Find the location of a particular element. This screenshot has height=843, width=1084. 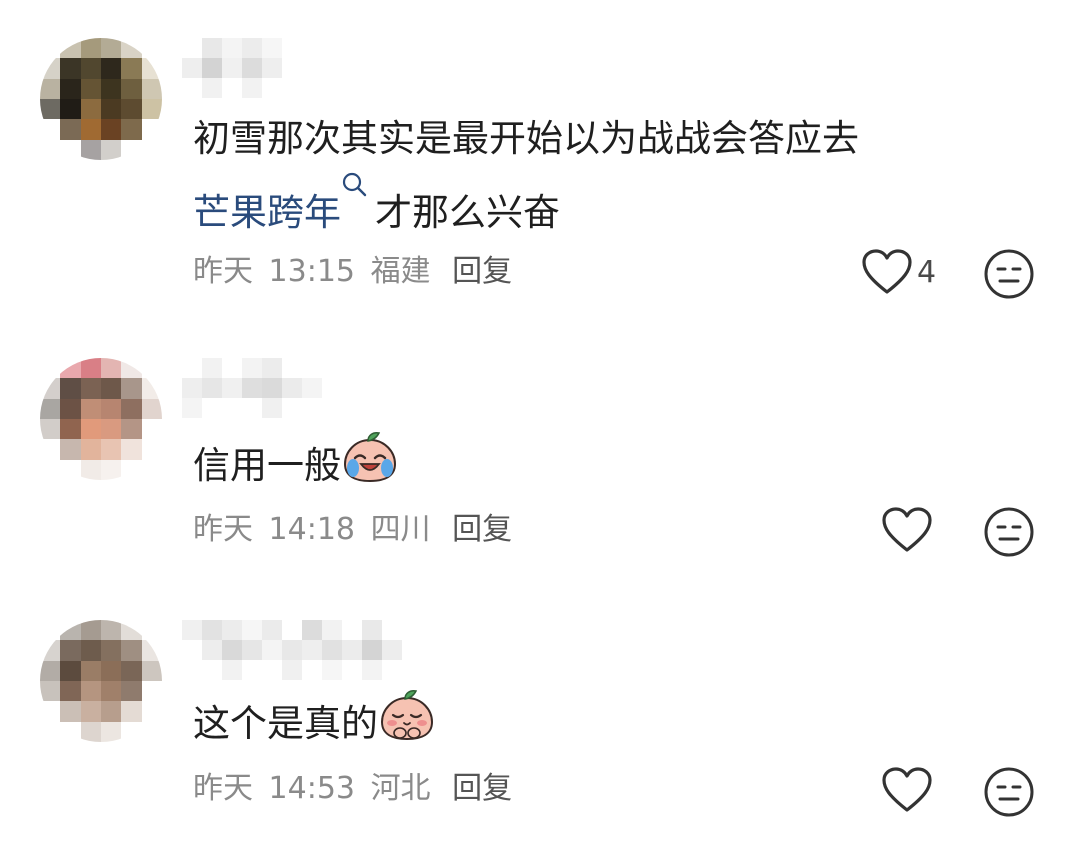

comment-time: 14:53 is located at coordinates (312, 788).